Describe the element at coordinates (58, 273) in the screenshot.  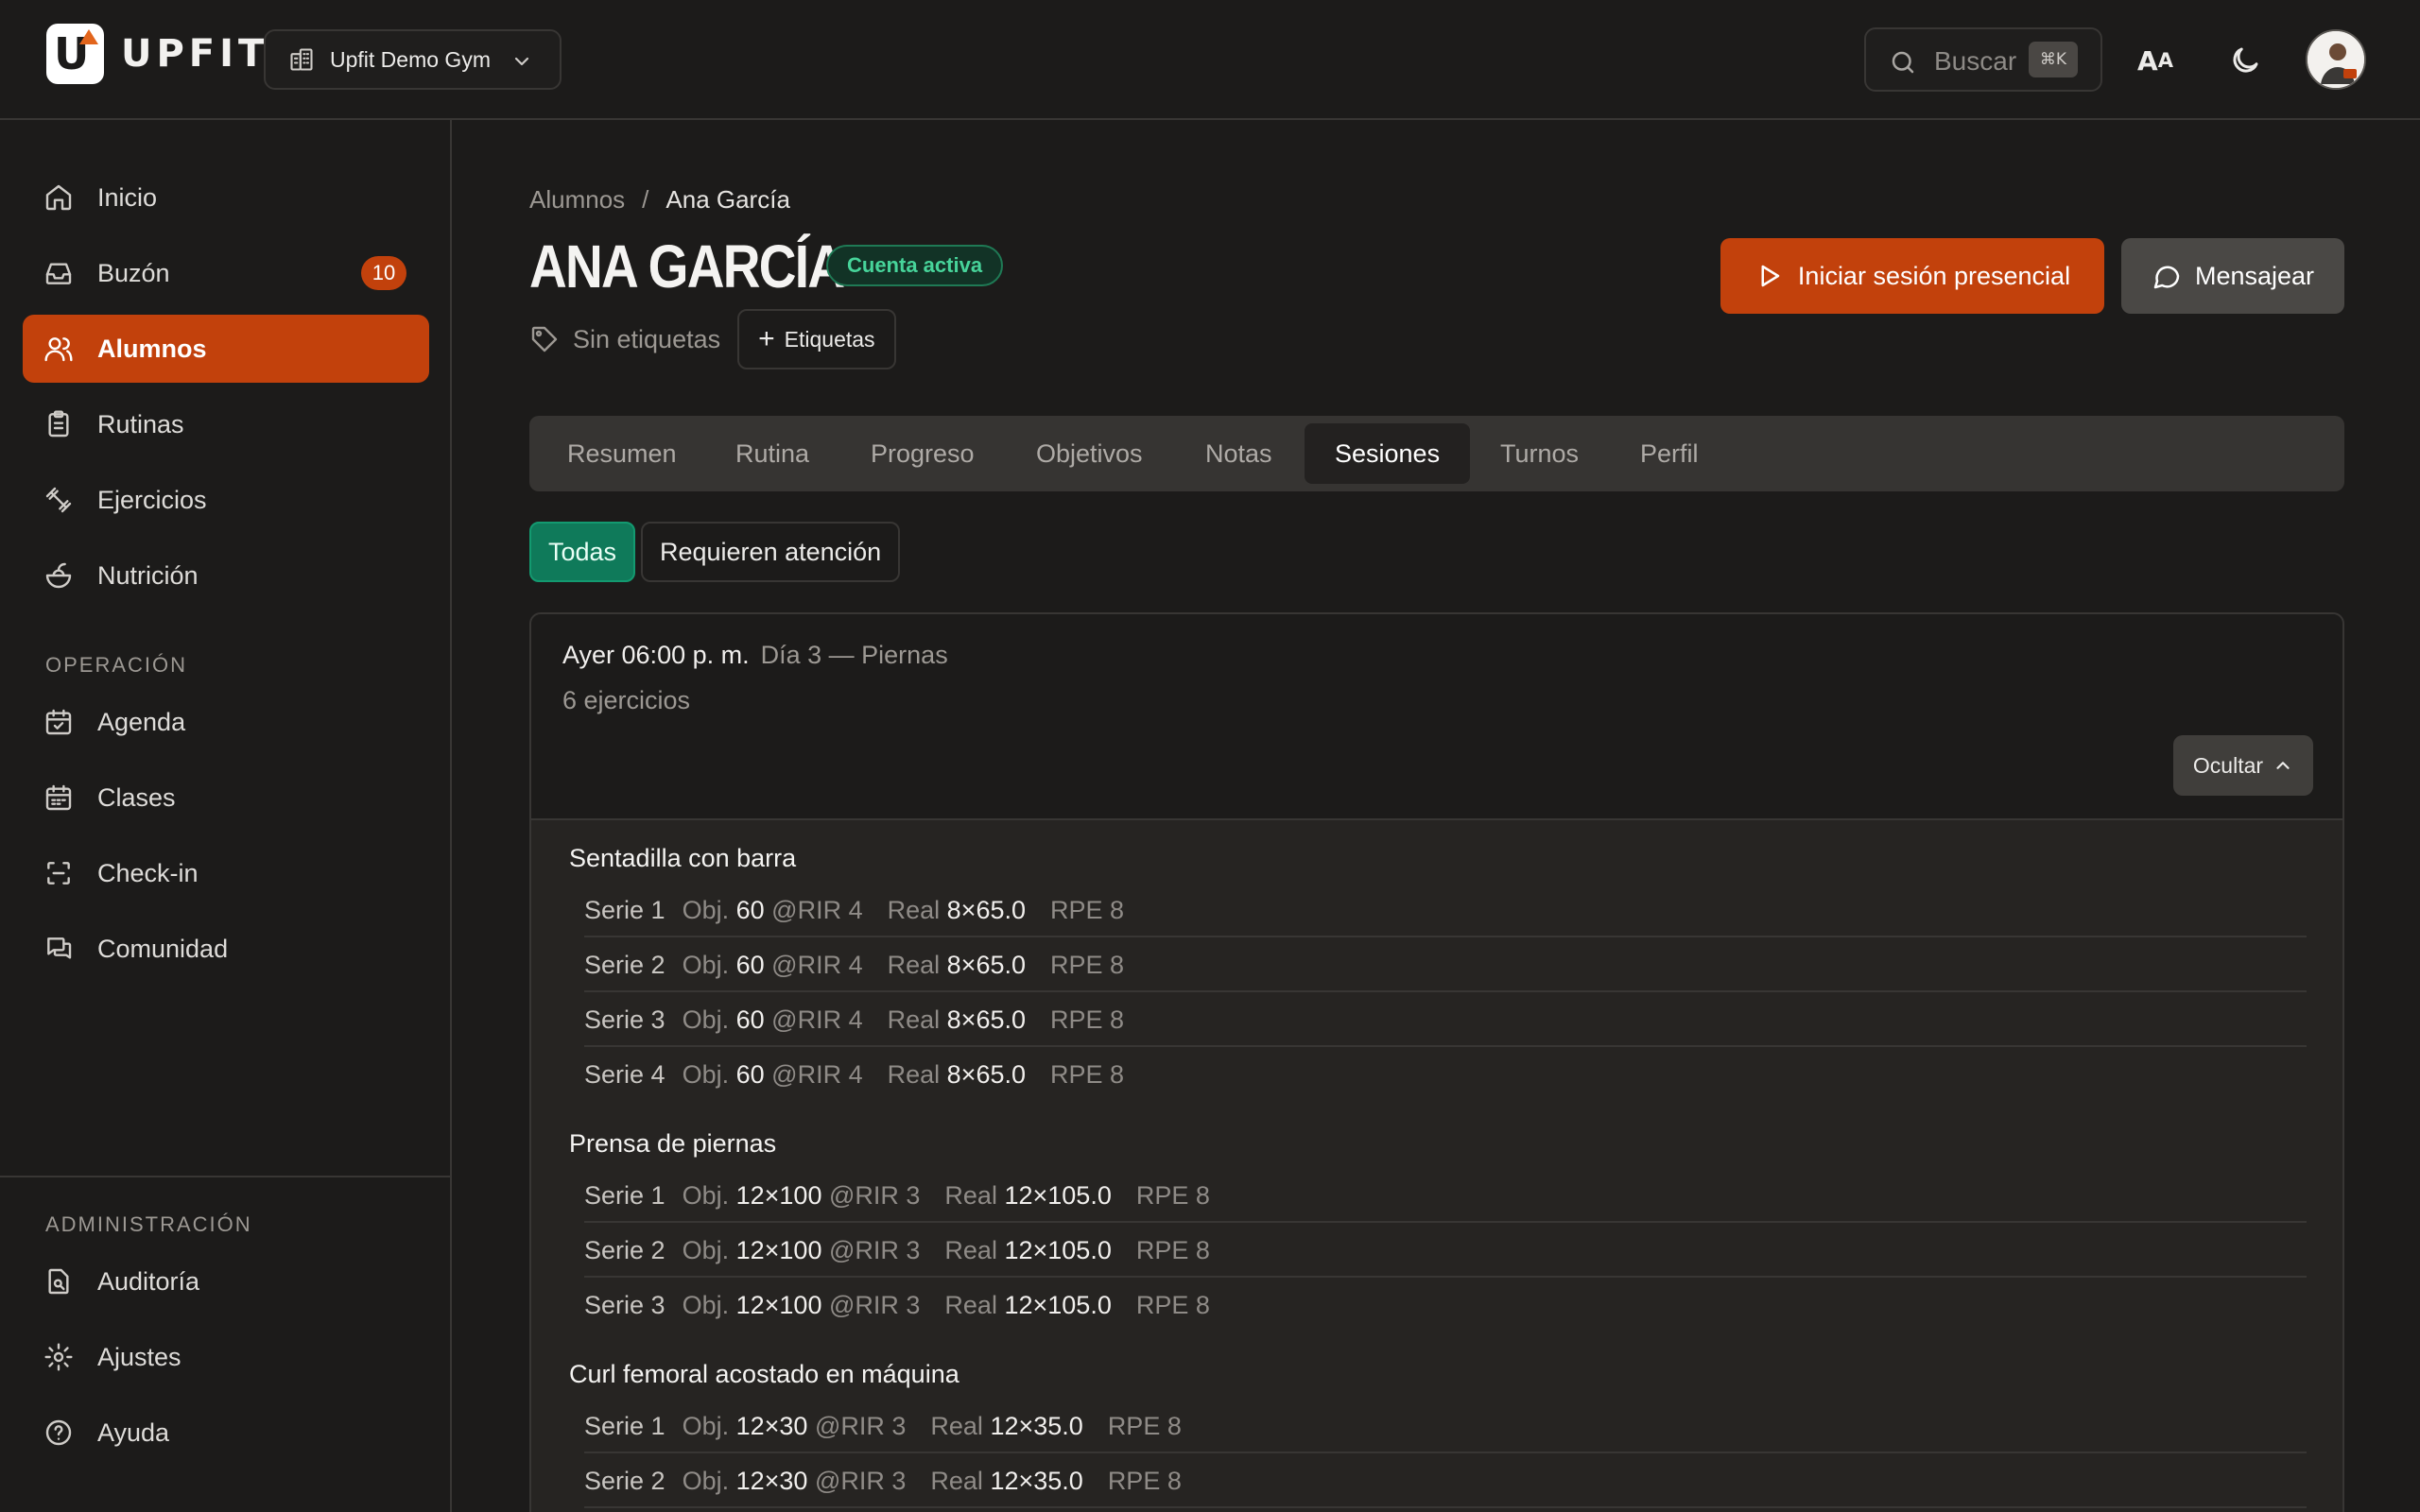
I see `inbox-icon` at that location.